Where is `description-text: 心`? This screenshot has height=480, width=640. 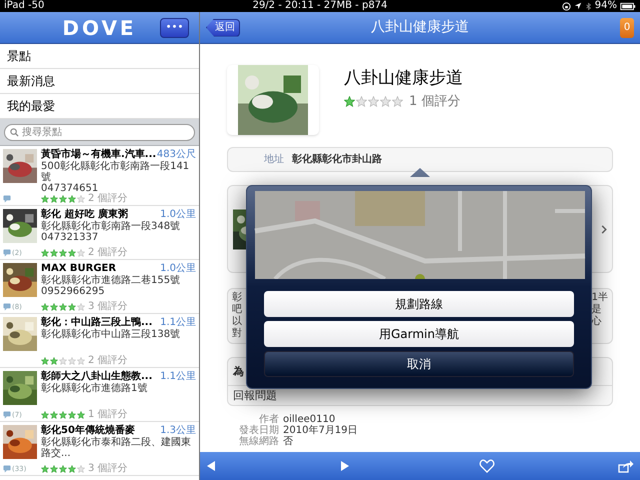 description-text: 心 is located at coordinates (597, 322).